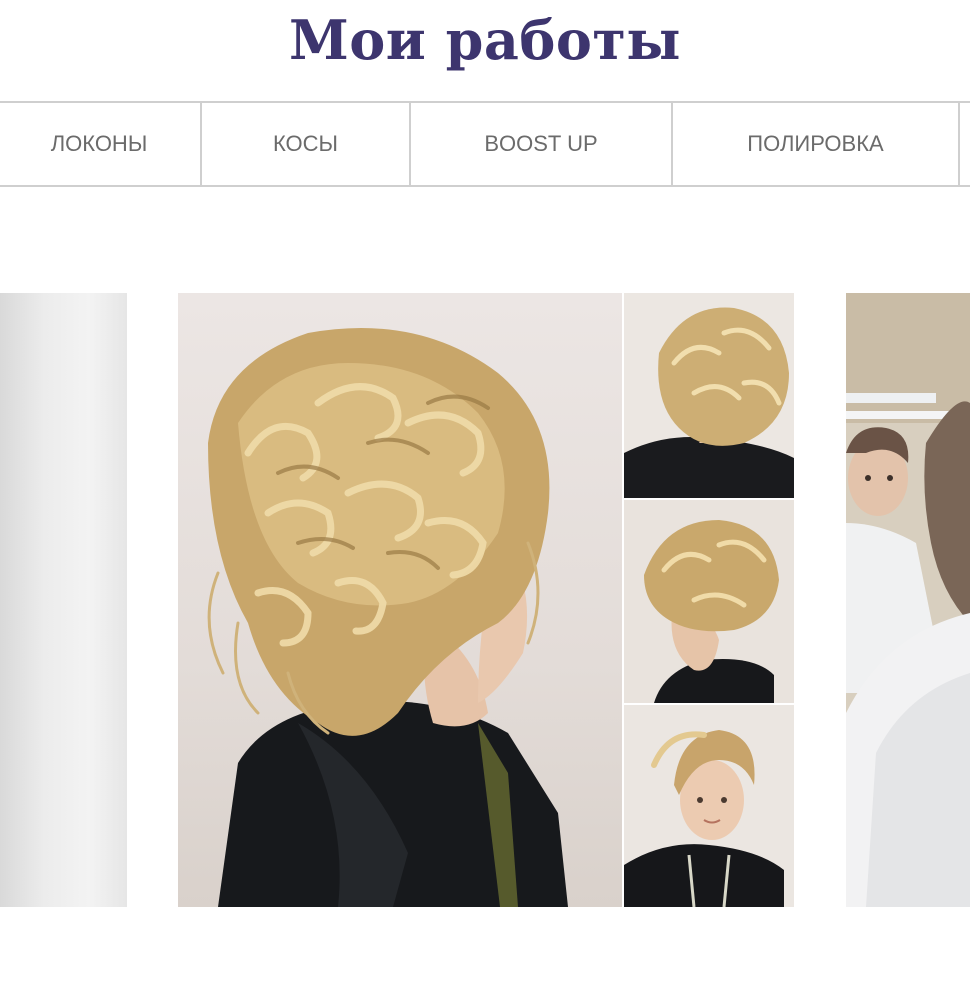 This screenshot has width=970, height=990. What do you see at coordinates (908, 600) in the screenshot?
I see `gallery-photo-right` at bounding box center [908, 600].